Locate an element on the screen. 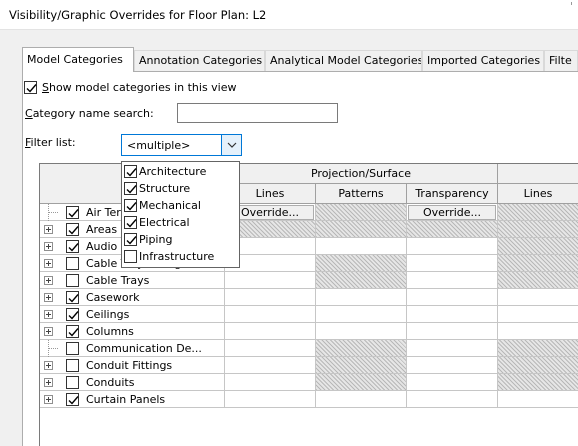 This screenshot has width=578, height=446. table-row: Ceilings is located at coordinates (309, 314).